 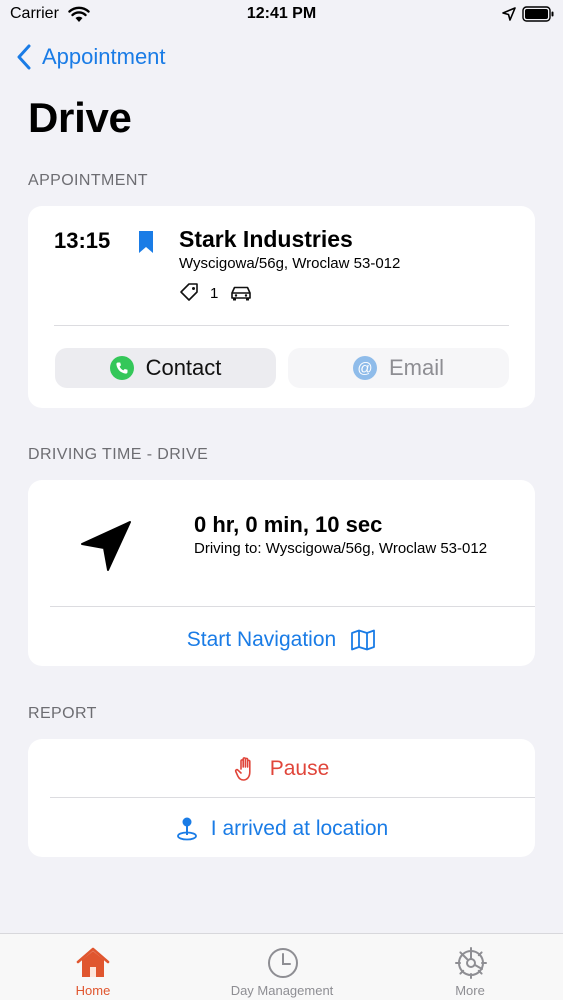 What do you see at coordinates (24, 57) in the screenshot?
I see `chevron-left-icon` at bounding box center [24, 57].